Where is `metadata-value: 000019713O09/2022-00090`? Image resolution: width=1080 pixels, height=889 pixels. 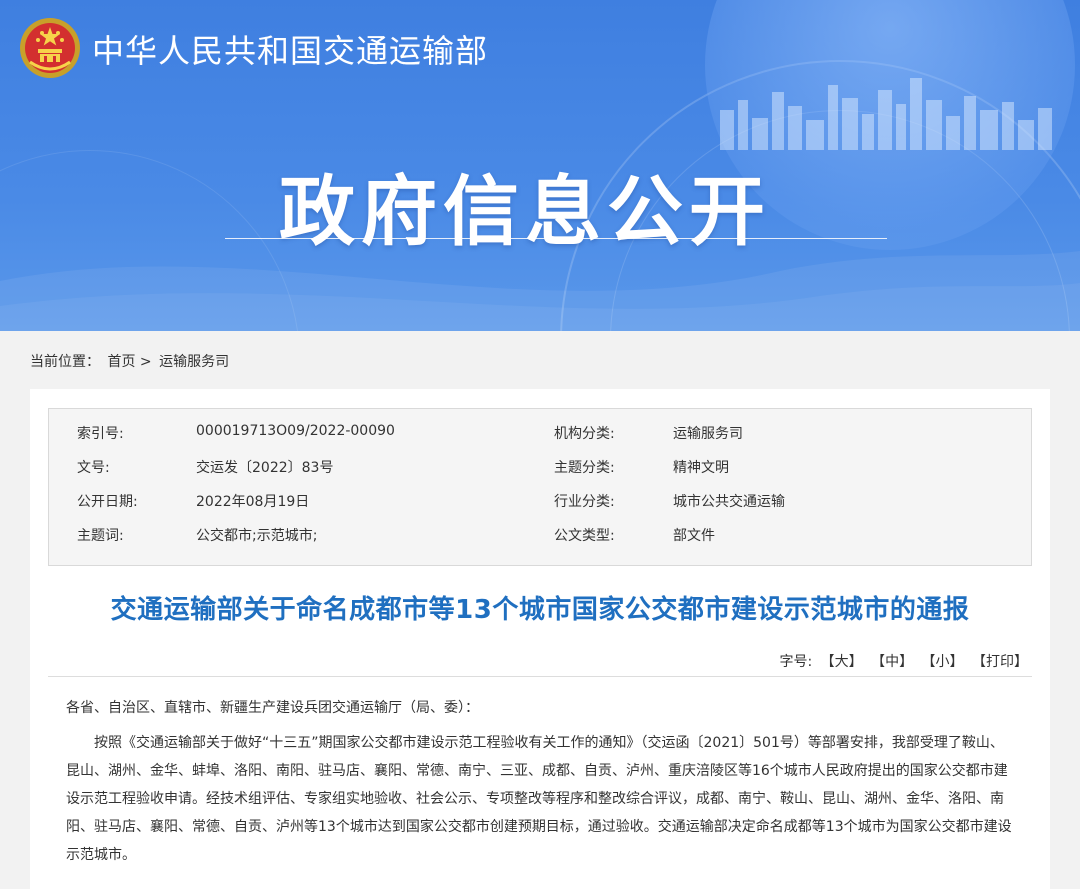
metadata-value: 000019713O09/2022-00090 is located at coordinates (295, 431).